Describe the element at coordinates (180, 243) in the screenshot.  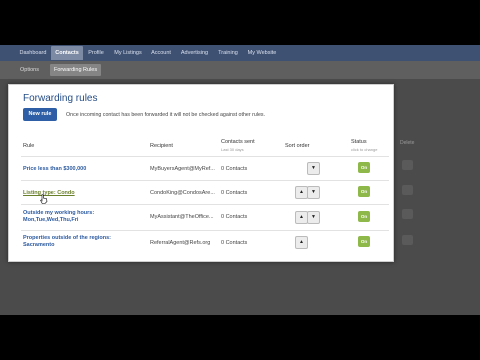
I see `recipient-text: ReferralAgent@Refs.org` at that location.